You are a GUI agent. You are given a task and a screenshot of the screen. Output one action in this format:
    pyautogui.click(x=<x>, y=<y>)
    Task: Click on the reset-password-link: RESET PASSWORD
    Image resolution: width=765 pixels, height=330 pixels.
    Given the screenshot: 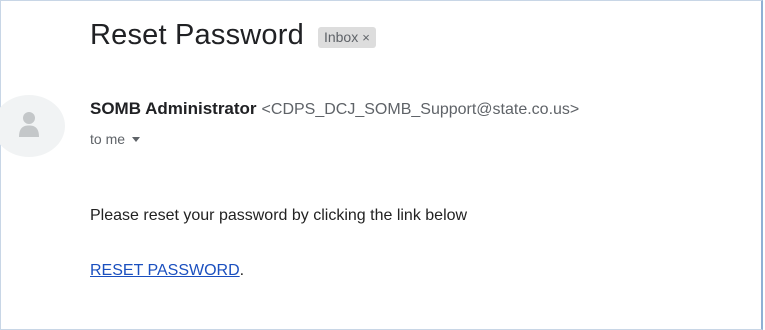 What is the action you would take?
    pyautogui.click(x=165, y=270)
    